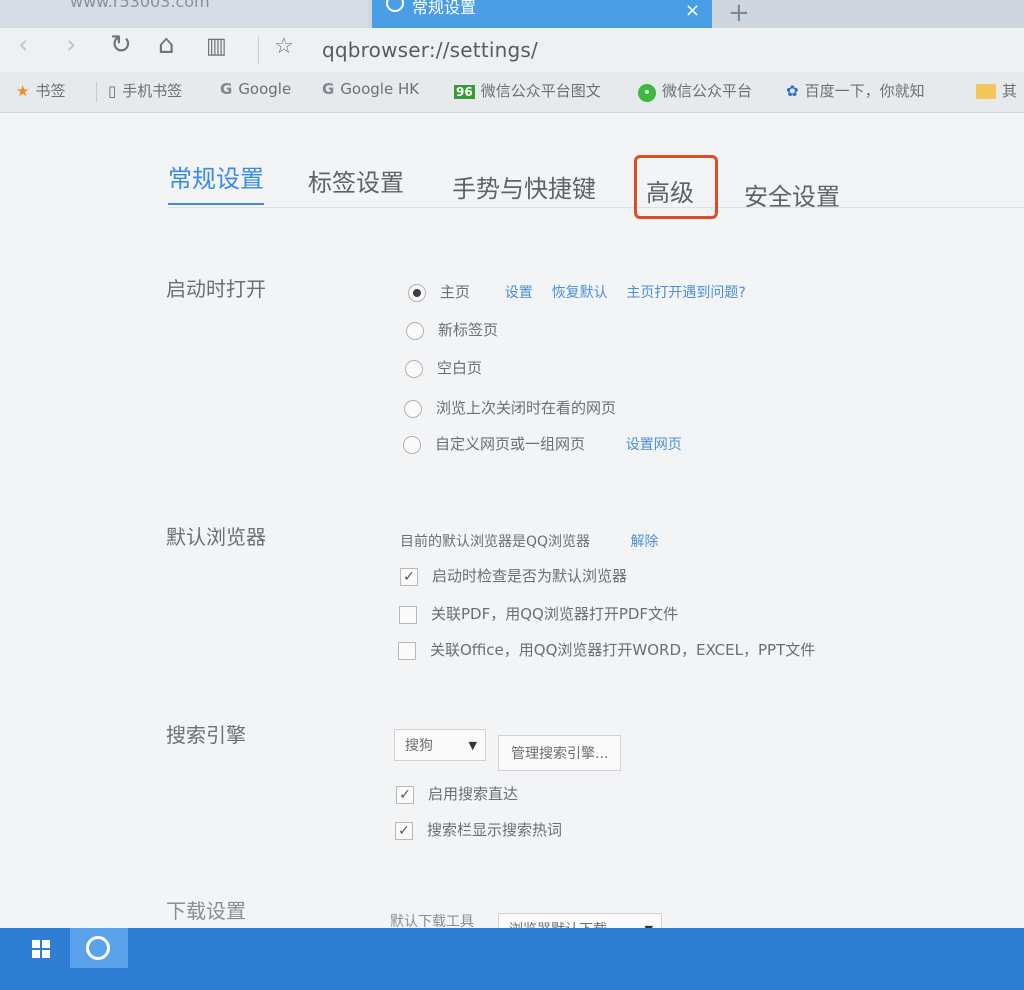 This screenshot has height=990, width=1024. Describe the element at coordinates (527, 90) in the screenshot. I see `bookmark-item: 96 微信公众平台图文` at that location.